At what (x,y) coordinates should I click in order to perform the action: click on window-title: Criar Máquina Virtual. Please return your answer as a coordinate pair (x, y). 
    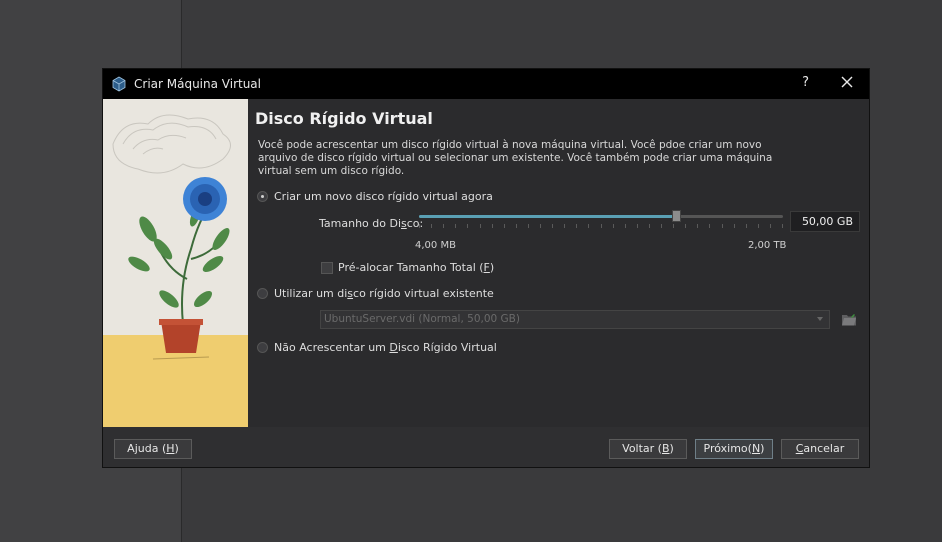
    Looking at the image, I should click on (197, 84).